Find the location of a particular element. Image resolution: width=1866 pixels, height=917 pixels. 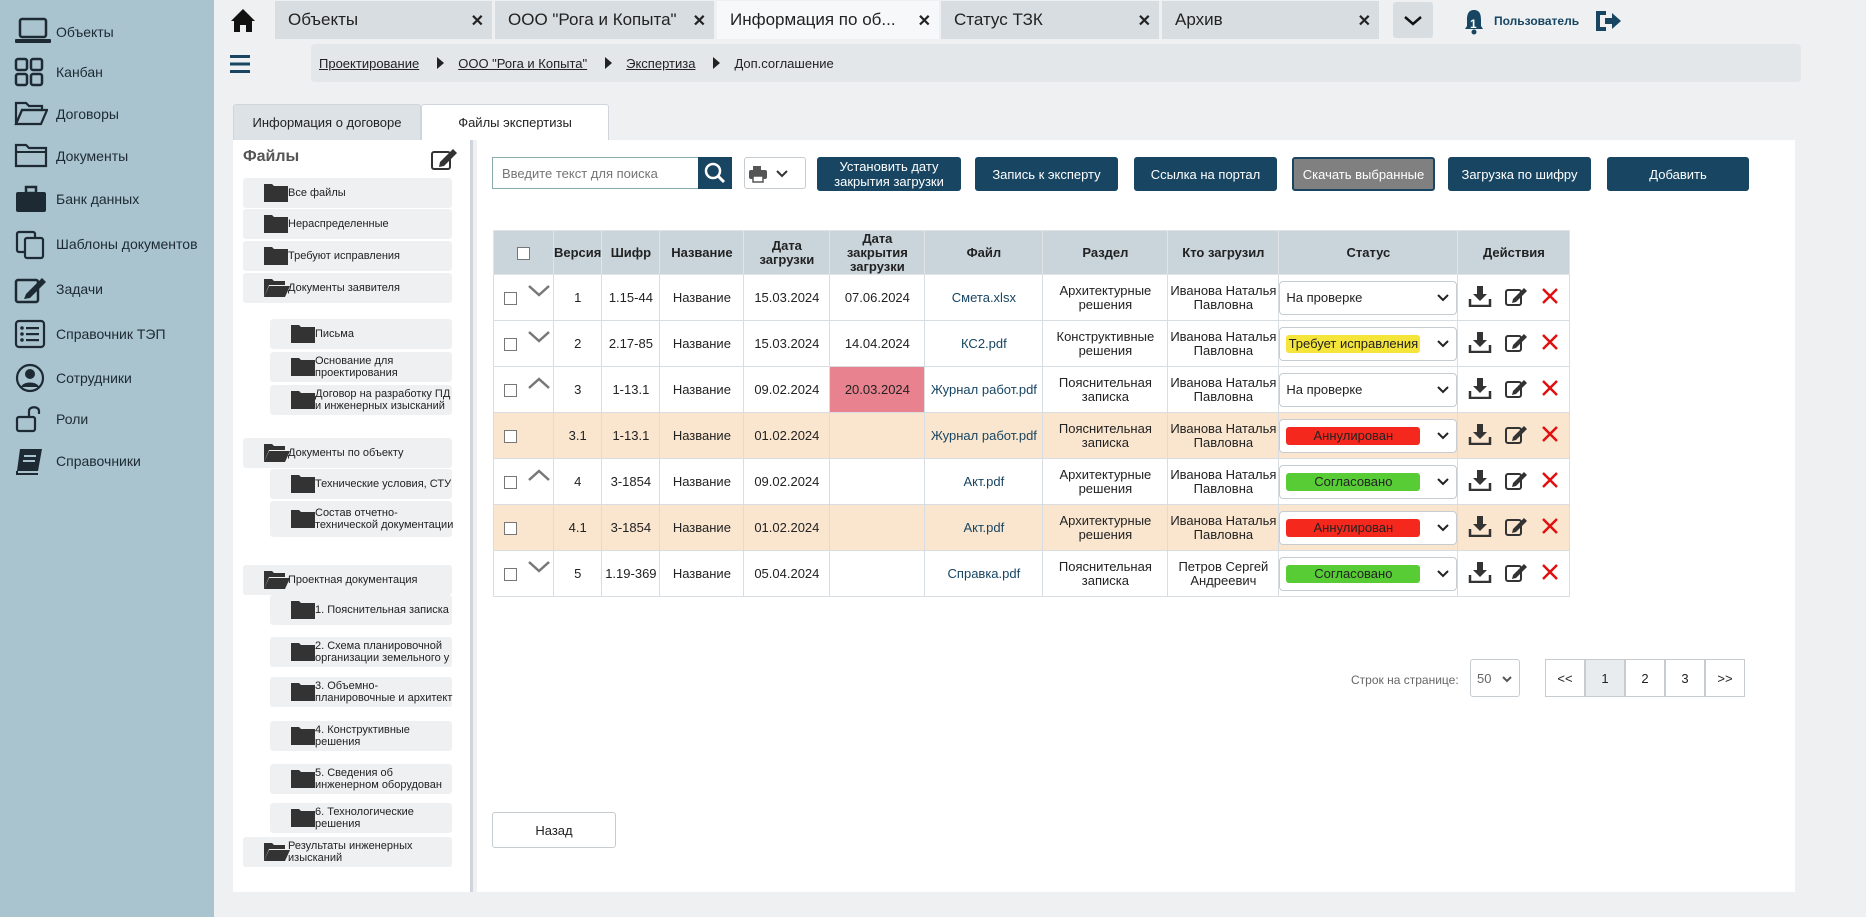

folder-item: Нераспределенные is located at coordinates (347, 224).